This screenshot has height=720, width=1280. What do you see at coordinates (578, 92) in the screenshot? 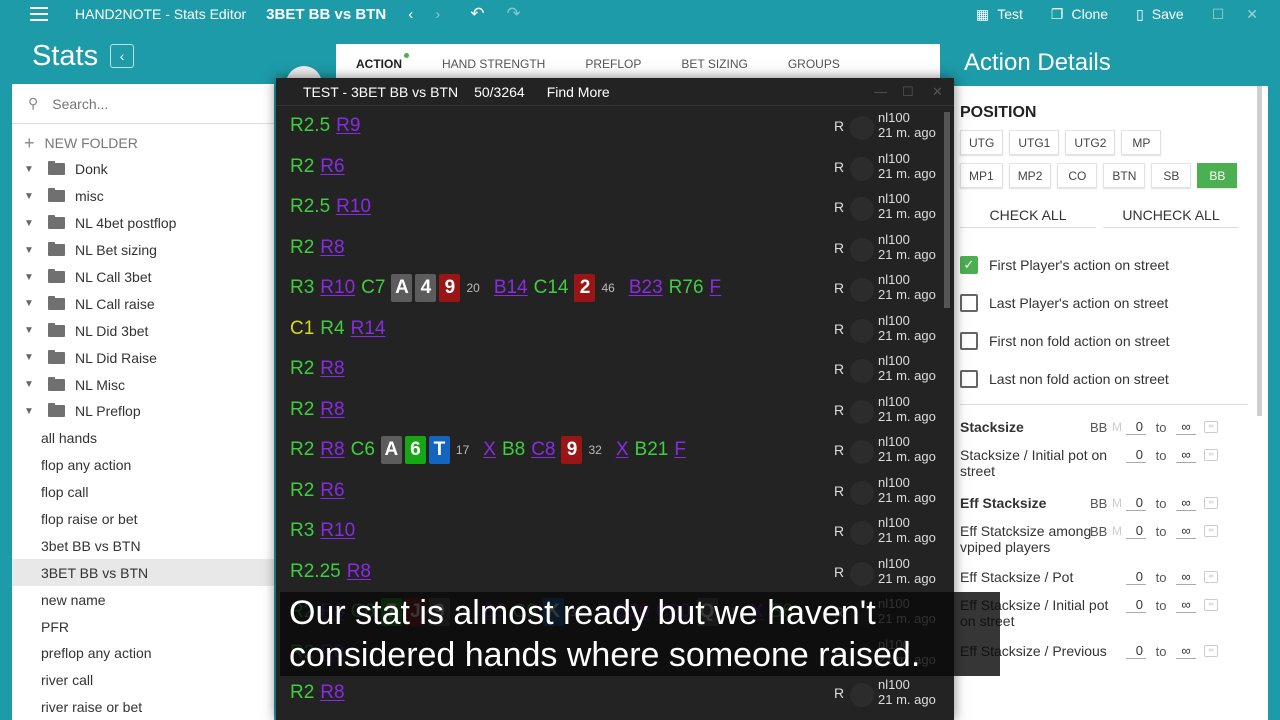
I see `find-more-button: Find More` at bounding box center [578, 92].